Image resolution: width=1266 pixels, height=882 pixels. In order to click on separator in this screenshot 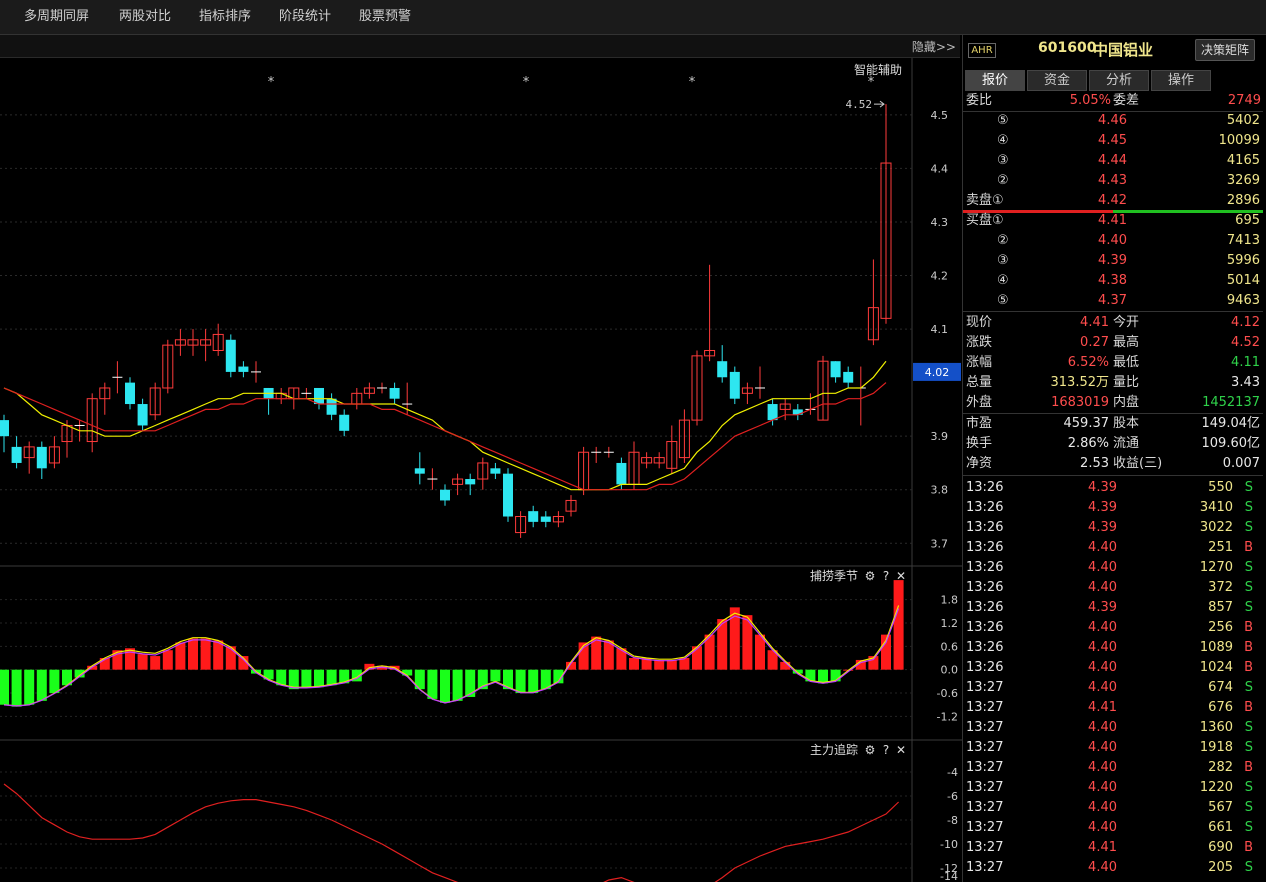, I will do `click(1113, 475)`.